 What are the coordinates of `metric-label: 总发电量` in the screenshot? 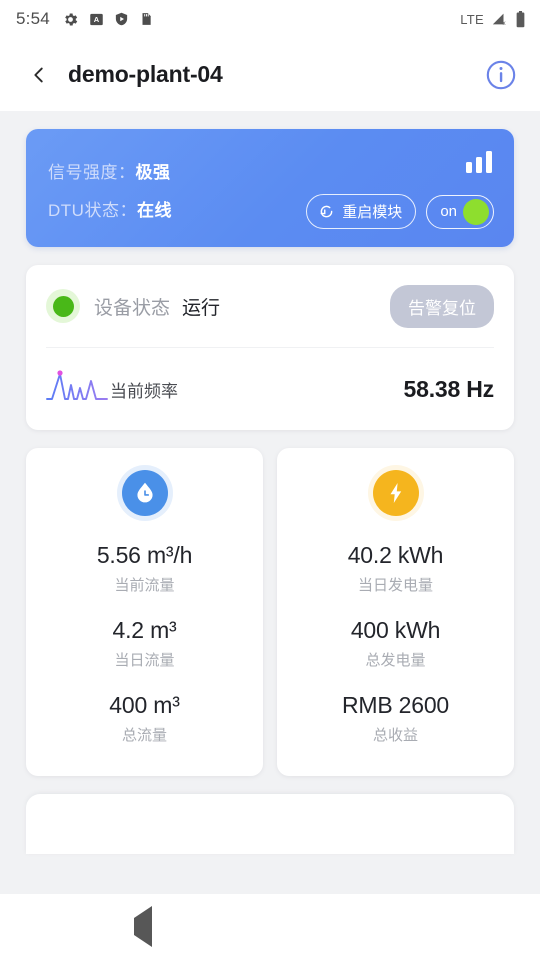 It's located at (395, 660).